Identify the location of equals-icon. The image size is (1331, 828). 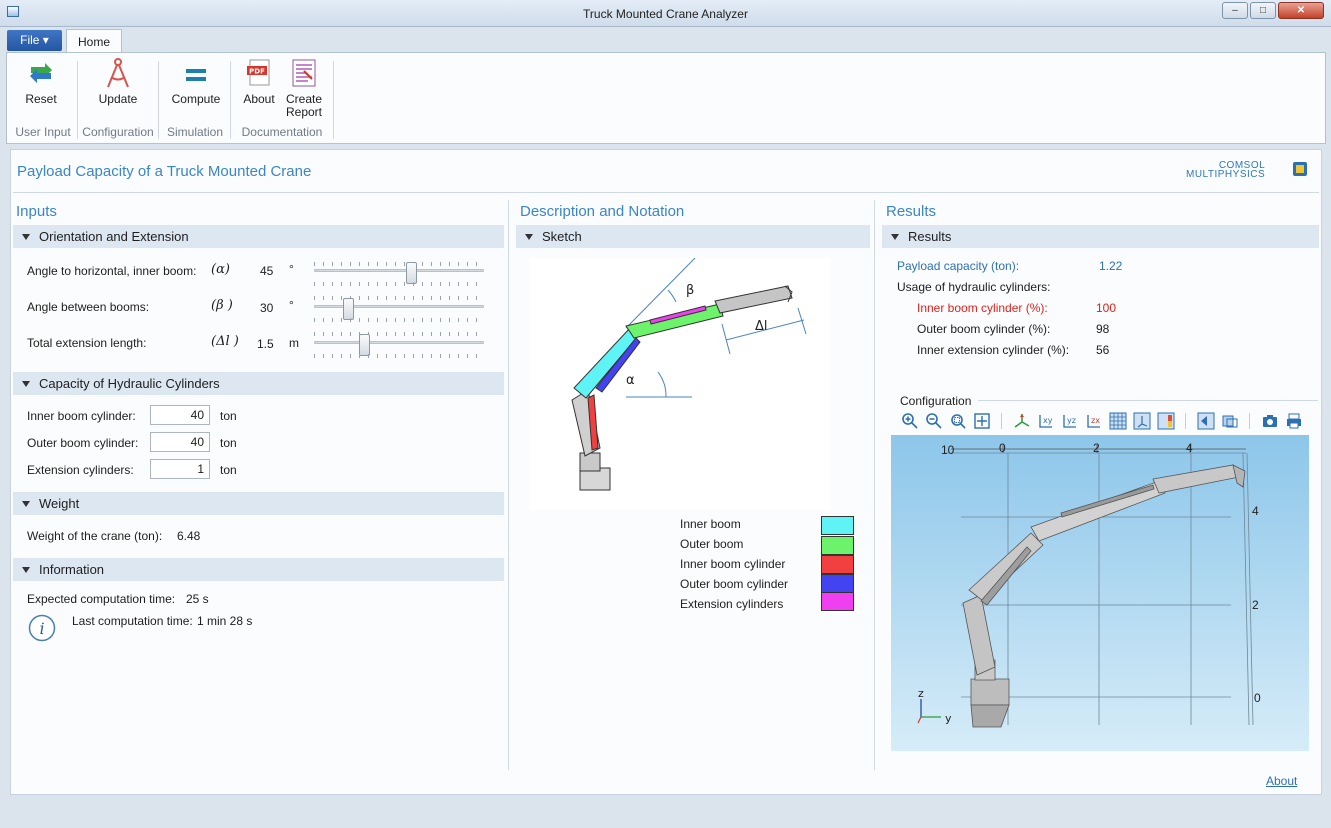
(196, 75).